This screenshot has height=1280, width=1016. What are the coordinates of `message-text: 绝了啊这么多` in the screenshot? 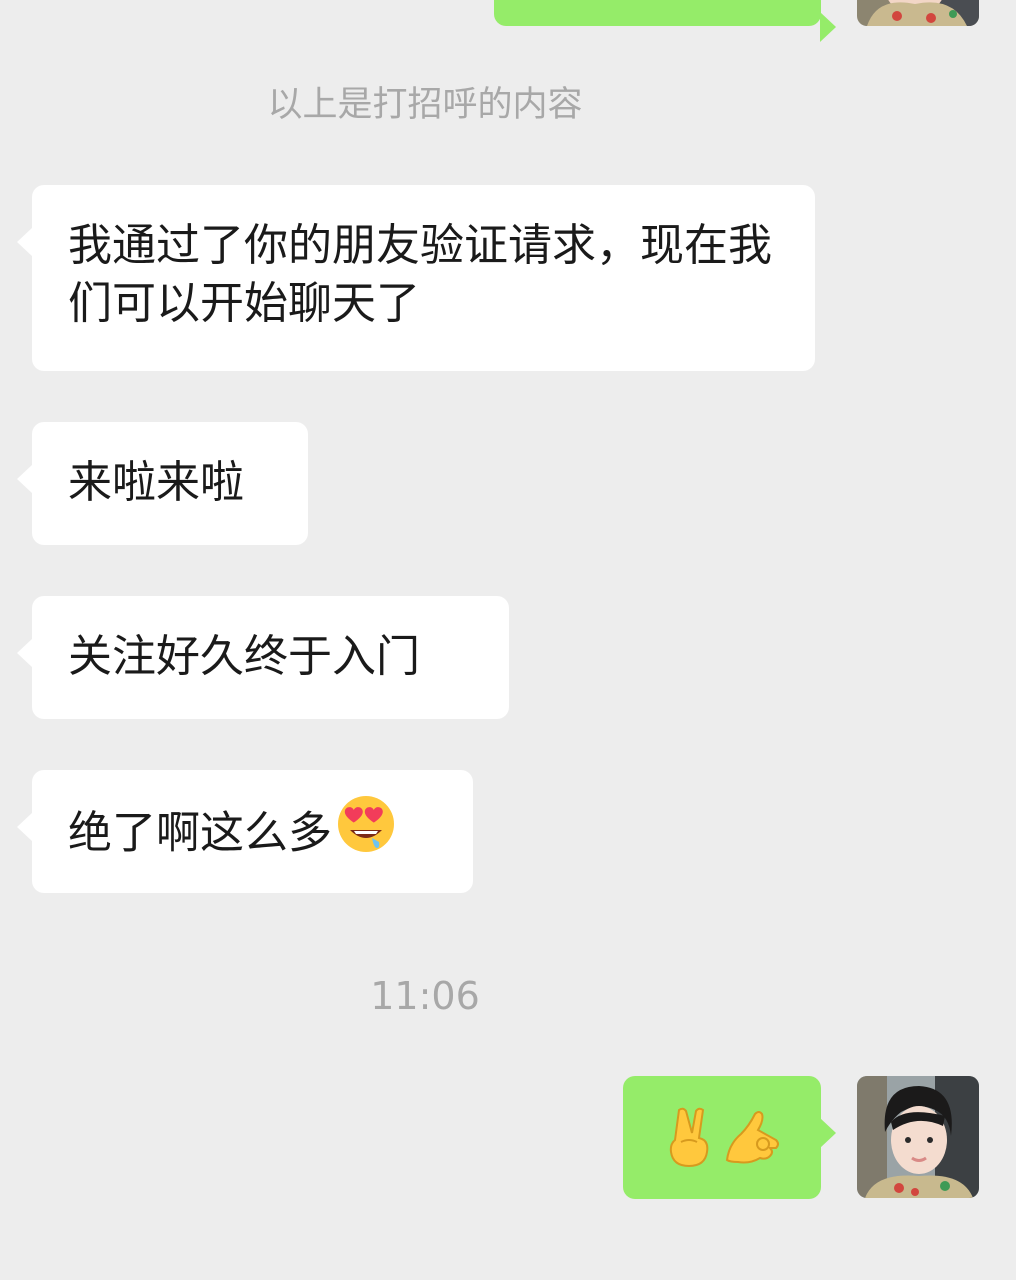 It's located at (200, 833).